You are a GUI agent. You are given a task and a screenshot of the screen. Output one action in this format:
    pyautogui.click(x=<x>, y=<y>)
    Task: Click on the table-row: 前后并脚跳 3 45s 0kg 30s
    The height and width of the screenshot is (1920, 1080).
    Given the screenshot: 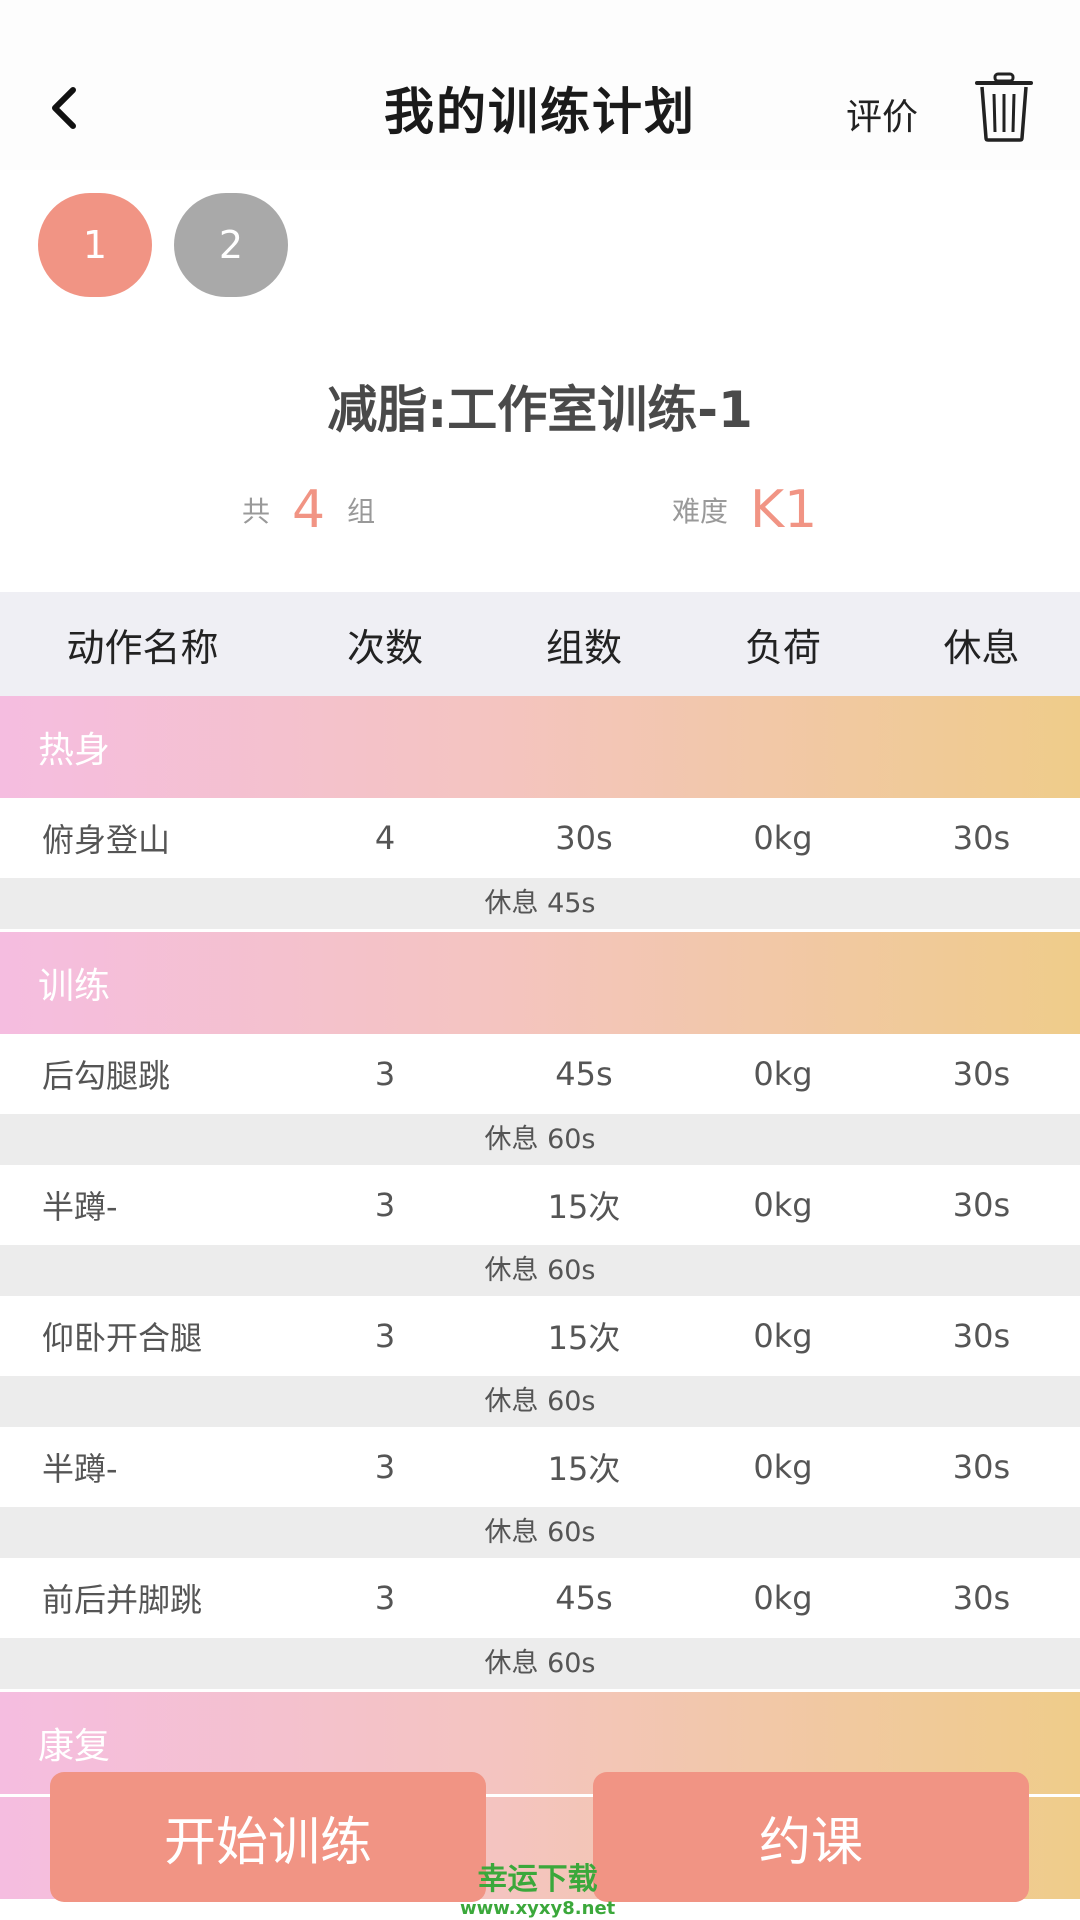 What is the action you would take?
    pyautogui.click(x=540, y=1598)
    